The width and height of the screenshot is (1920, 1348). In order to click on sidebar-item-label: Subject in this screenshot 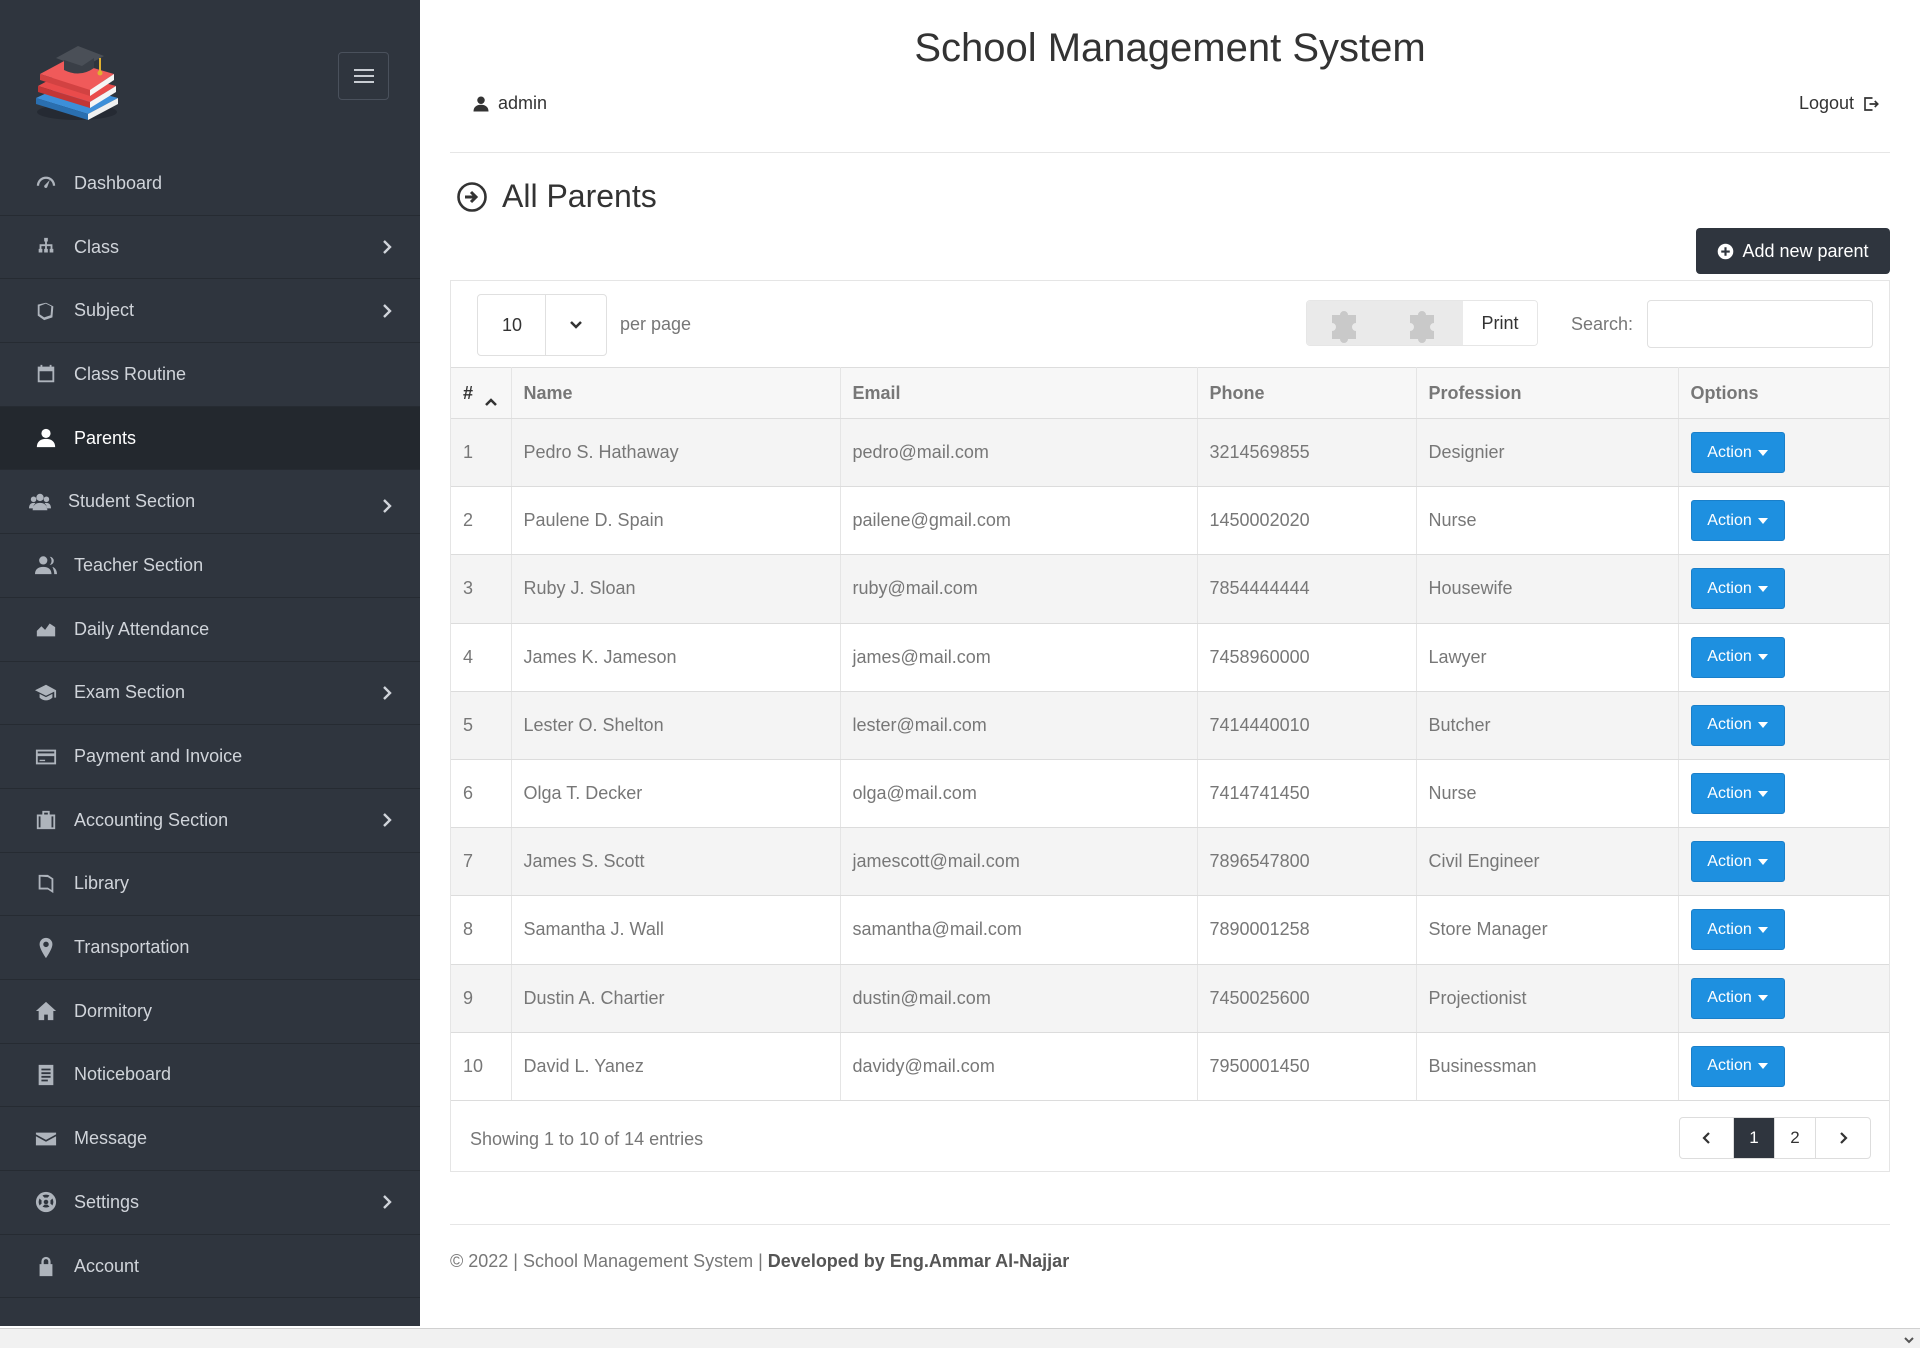, I will do `click(104, 310)`.